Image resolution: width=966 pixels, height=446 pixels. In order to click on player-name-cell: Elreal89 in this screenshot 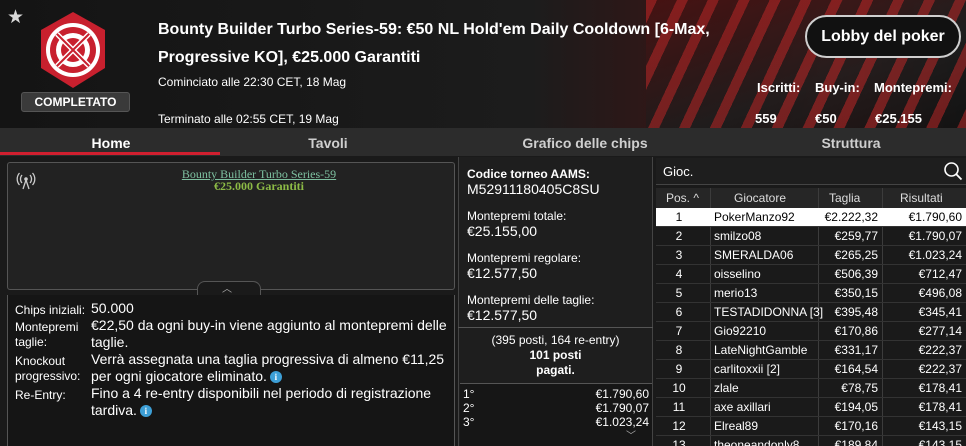, I will do `click(736, 426)`.